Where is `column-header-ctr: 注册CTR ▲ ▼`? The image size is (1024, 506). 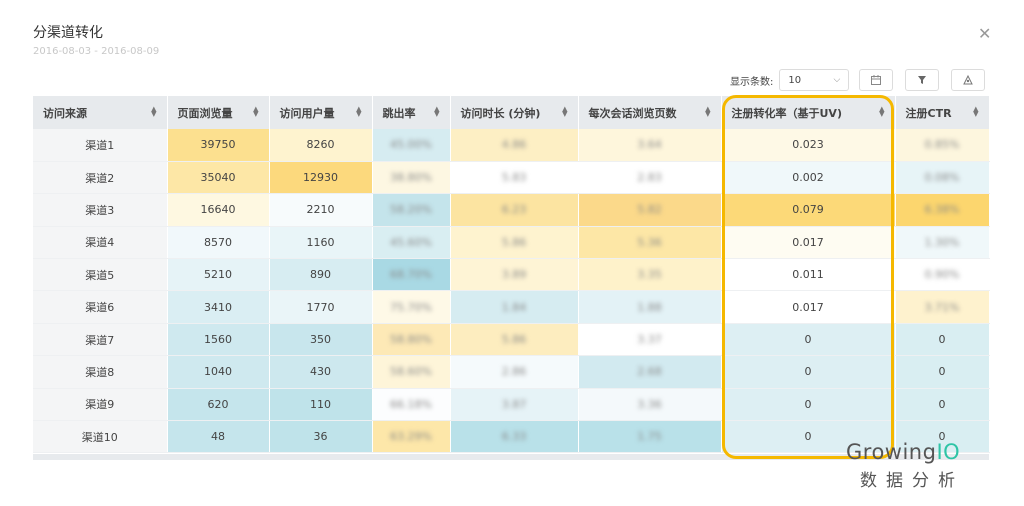
column-header-ctr: 注册CTR ▲ ▼ is located at coordinates (942, 112).